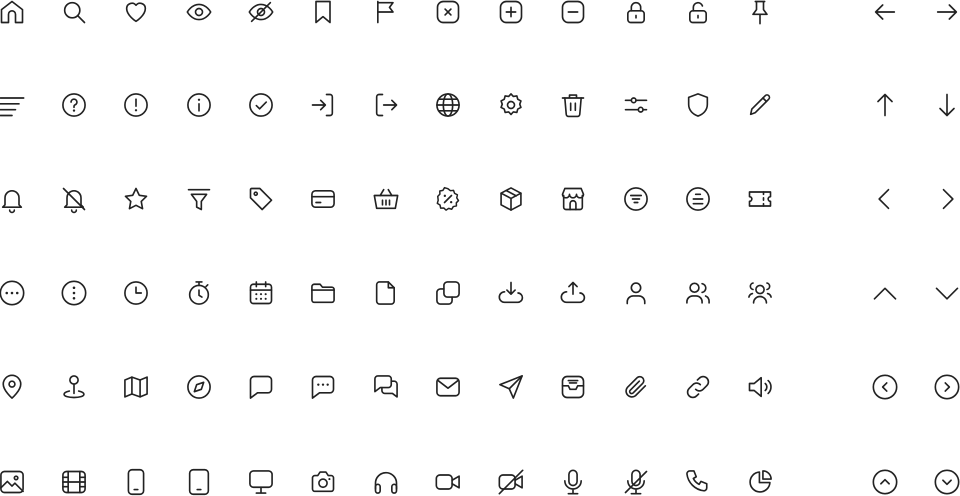  I want to click on stopwatch-icon, so click(199, 293).